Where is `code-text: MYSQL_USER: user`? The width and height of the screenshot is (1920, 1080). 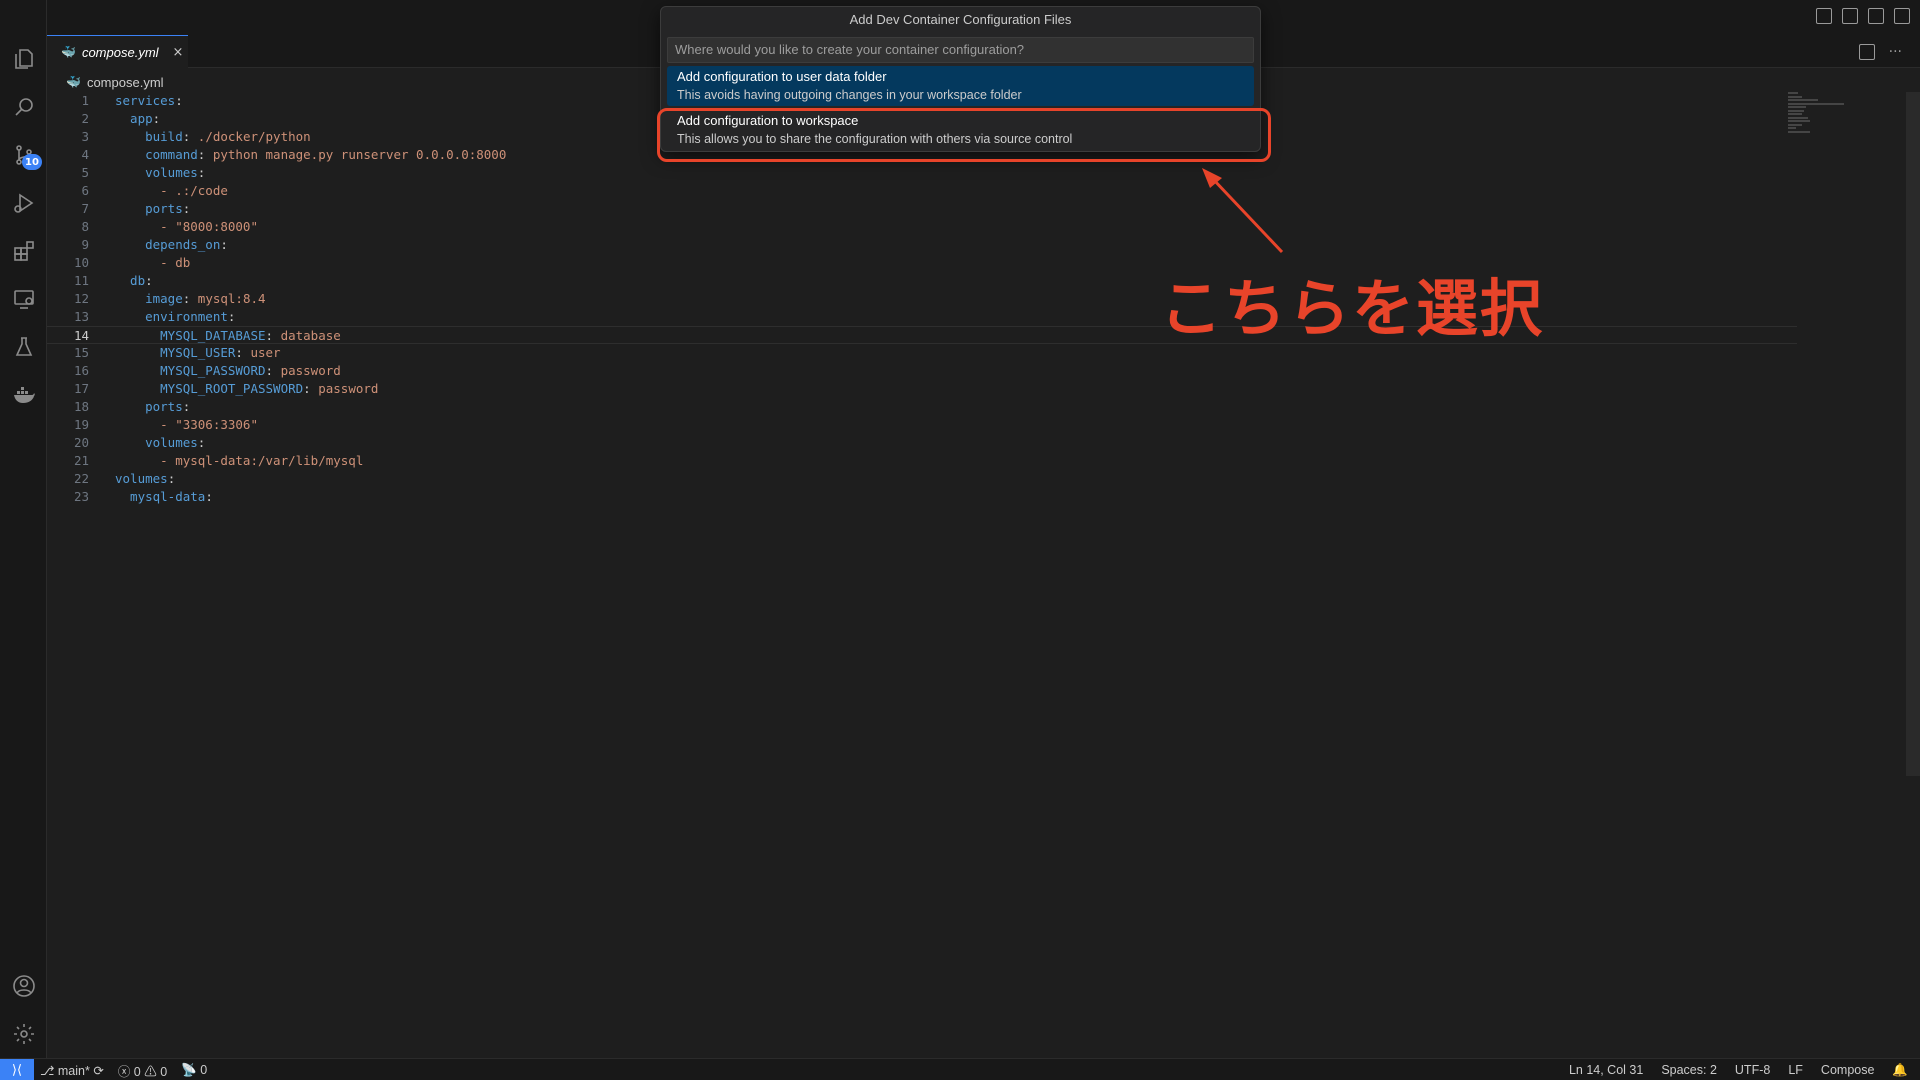
code-text: MYSQL_USER: user is located at coordinates (198, 352).